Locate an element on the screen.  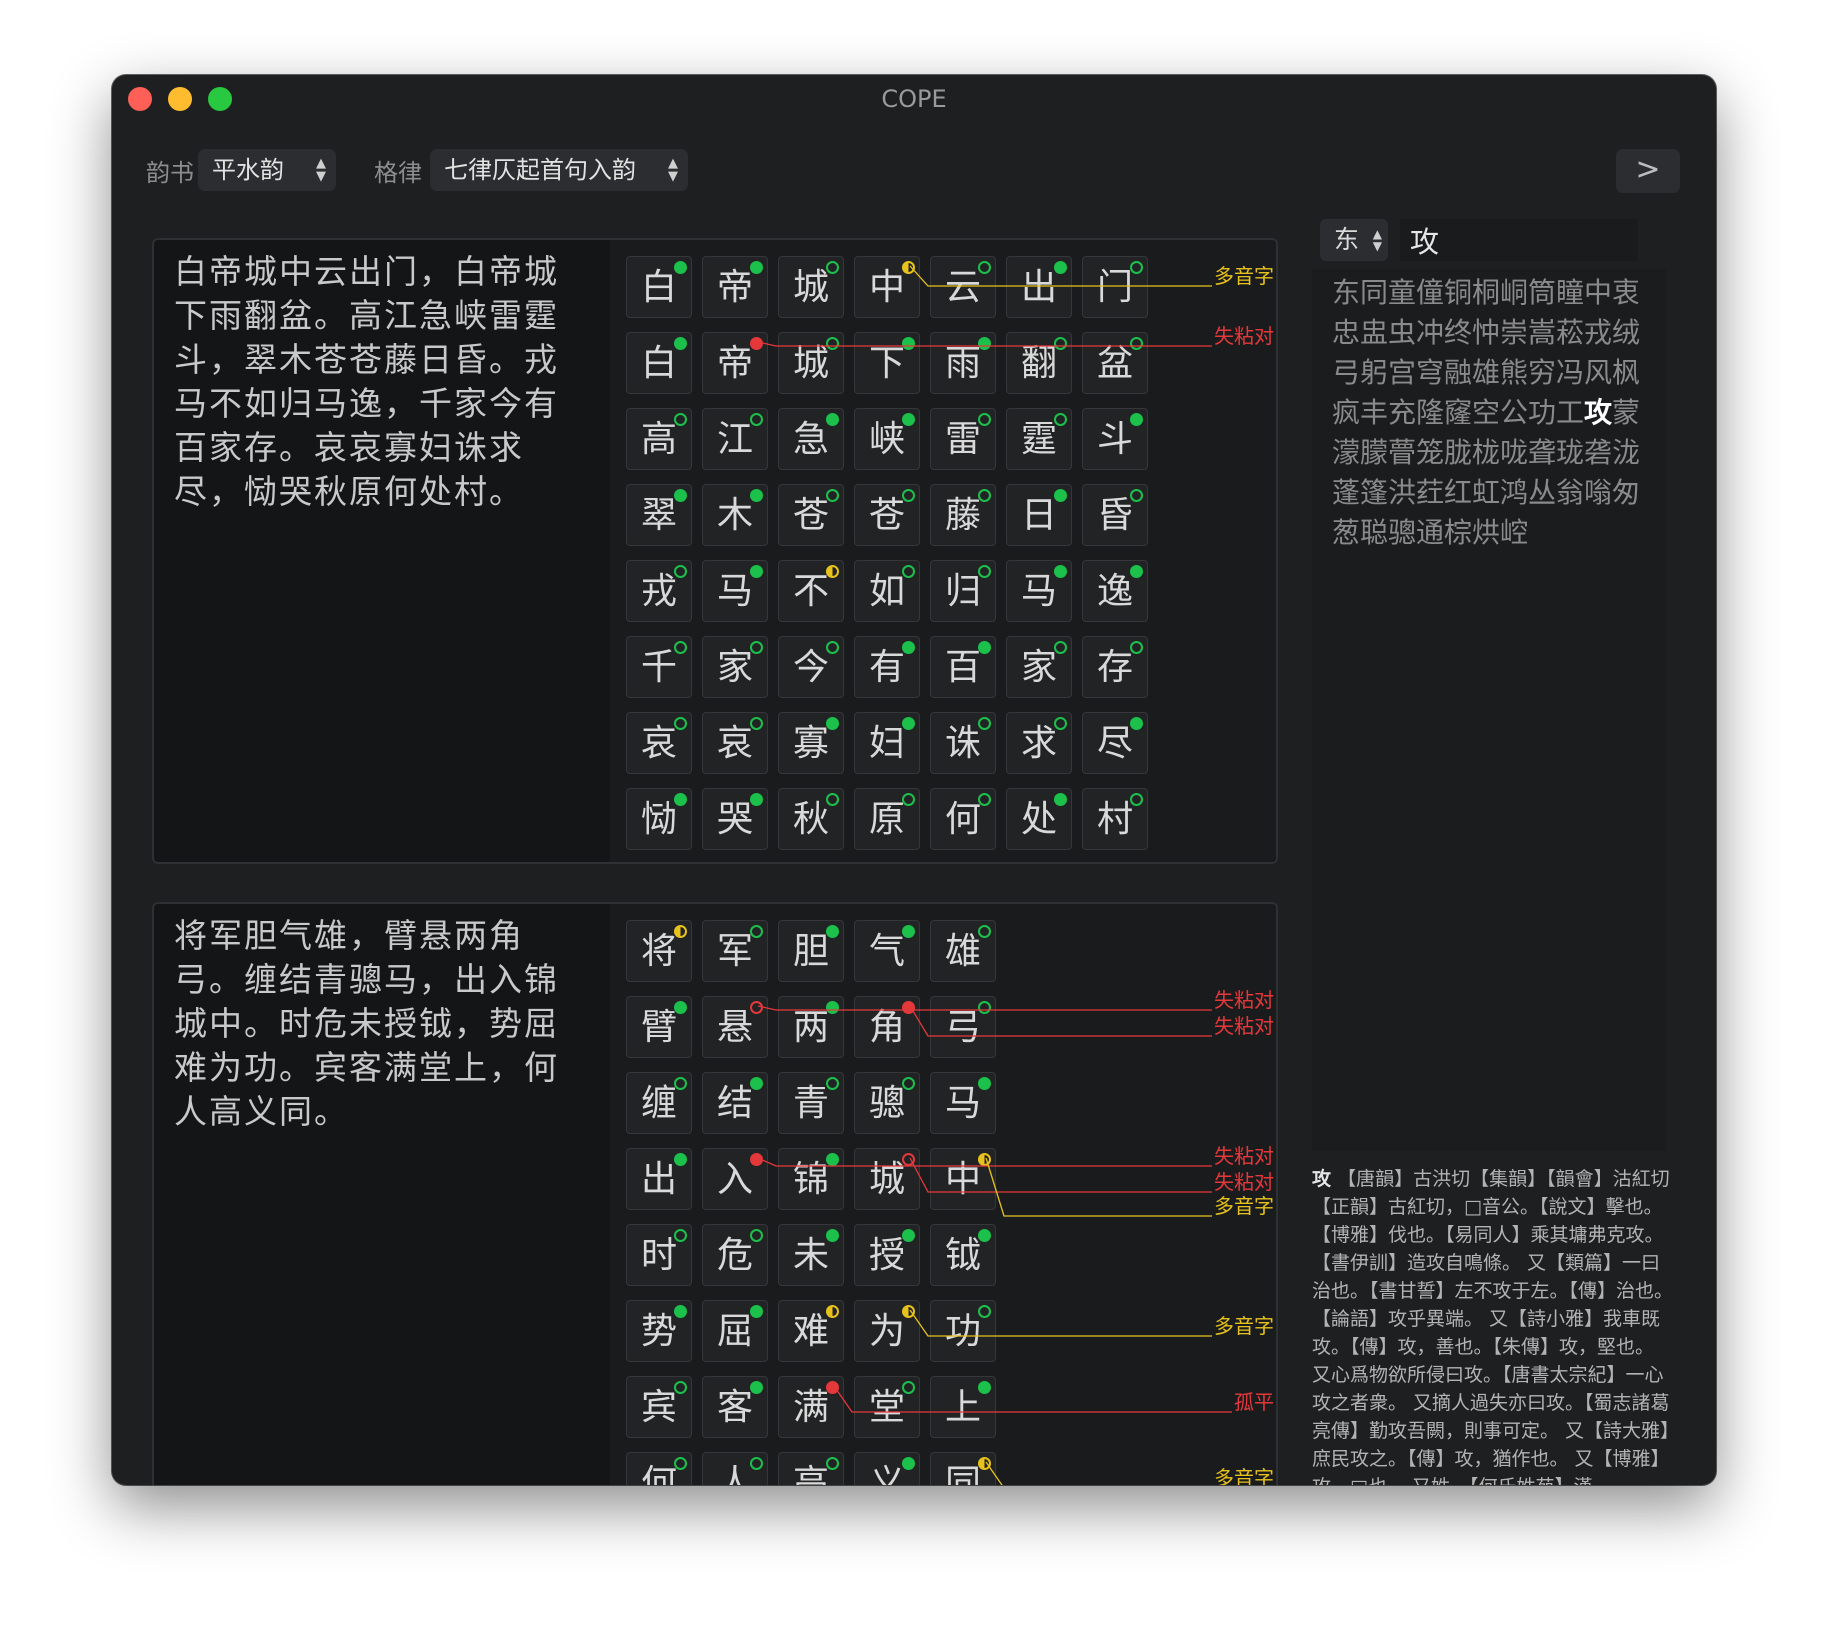
tone-cell: 翻 is located at coordinates (1039, 363).